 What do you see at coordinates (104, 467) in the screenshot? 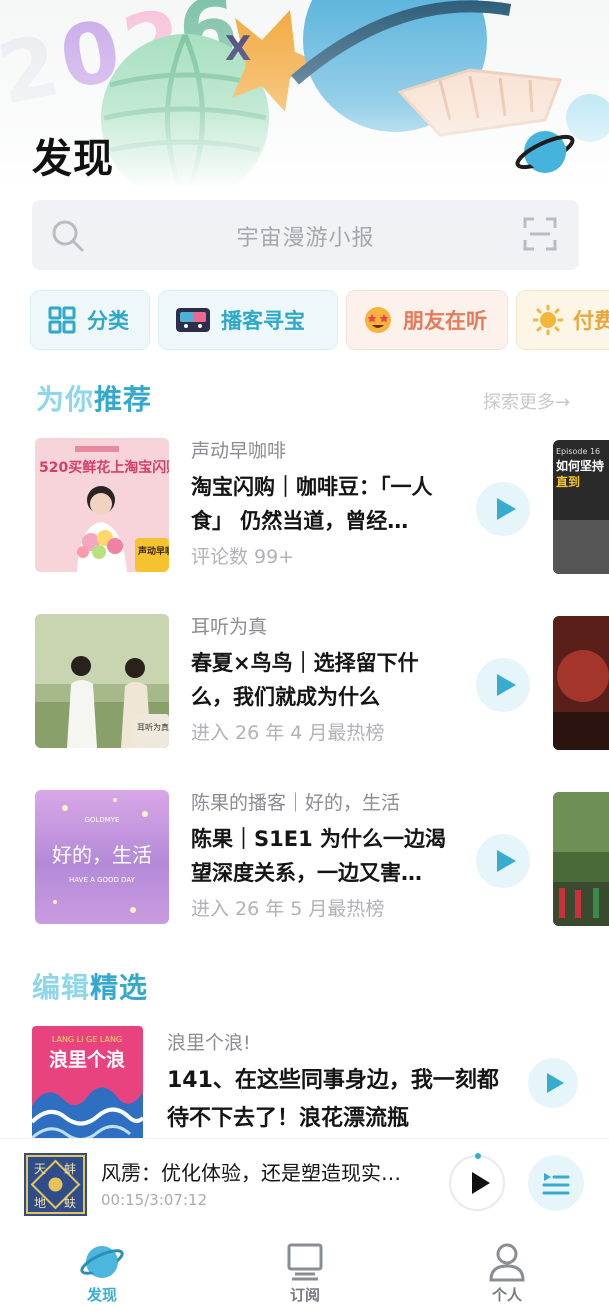
I see `cover-text: 520买鲜花上淘宝闪购` at bounding box center [104, 467].